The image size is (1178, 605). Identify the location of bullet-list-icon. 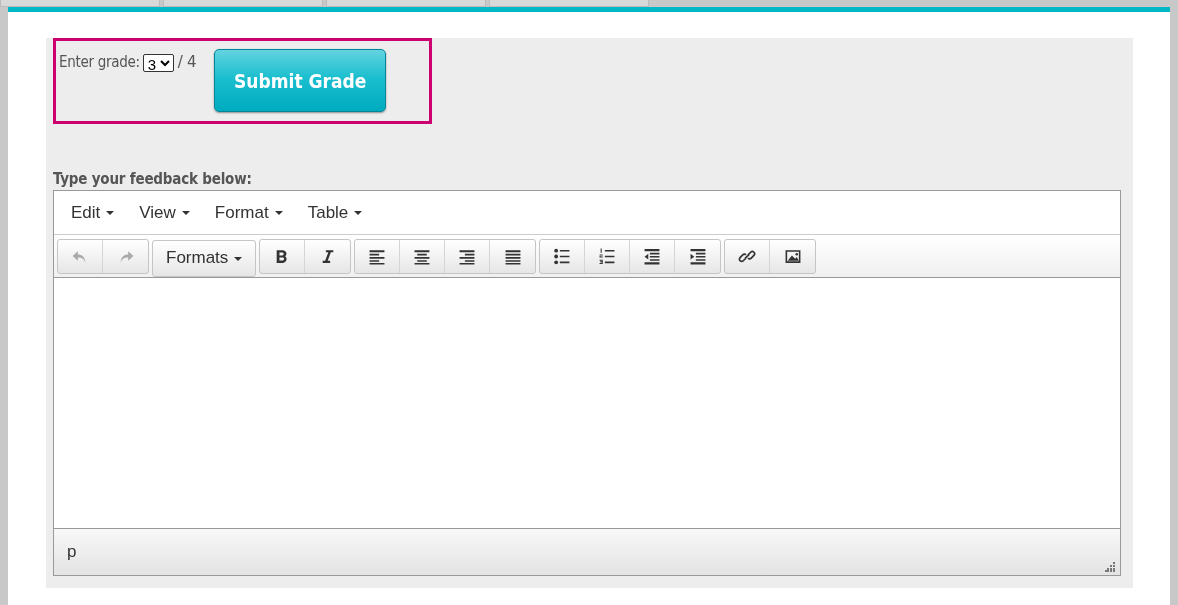
(562, 256).